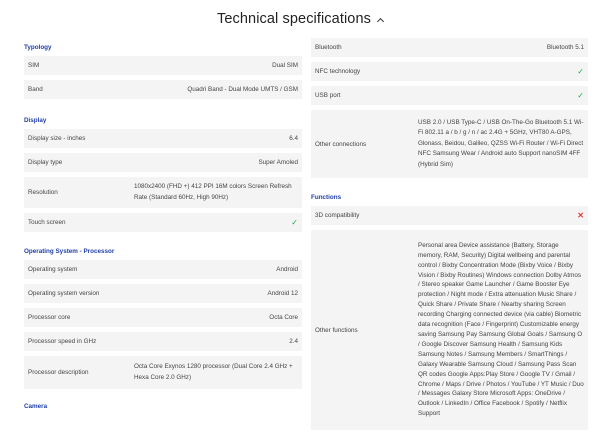 This screenshot has height=435, width=600. What do you see at coordinates (53, 269) in the screenshot?
I see `spec-label: Operating system` at bounding box center [53, 269].